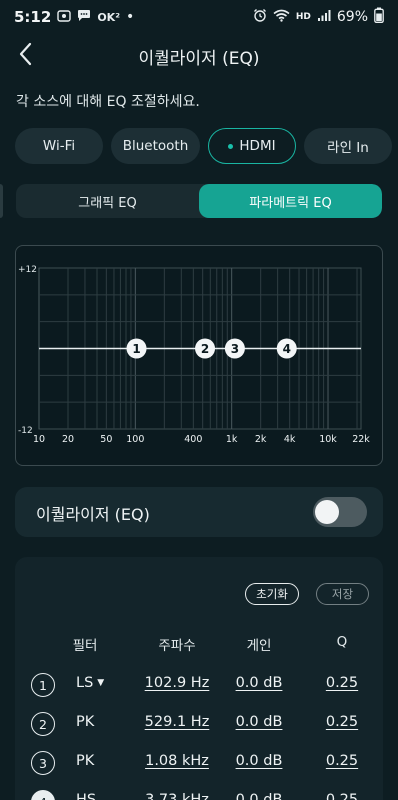 The width and height of the screenshot is (398, 800). I want to click on x-tick-label: 1k, so click(232, 439).